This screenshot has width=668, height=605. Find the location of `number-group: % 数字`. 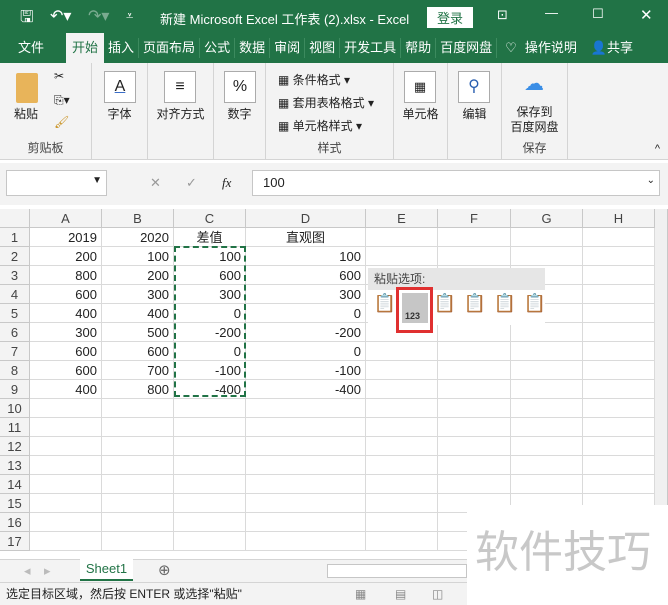

number-group: % 数字 is located at coordinates (240, 111).